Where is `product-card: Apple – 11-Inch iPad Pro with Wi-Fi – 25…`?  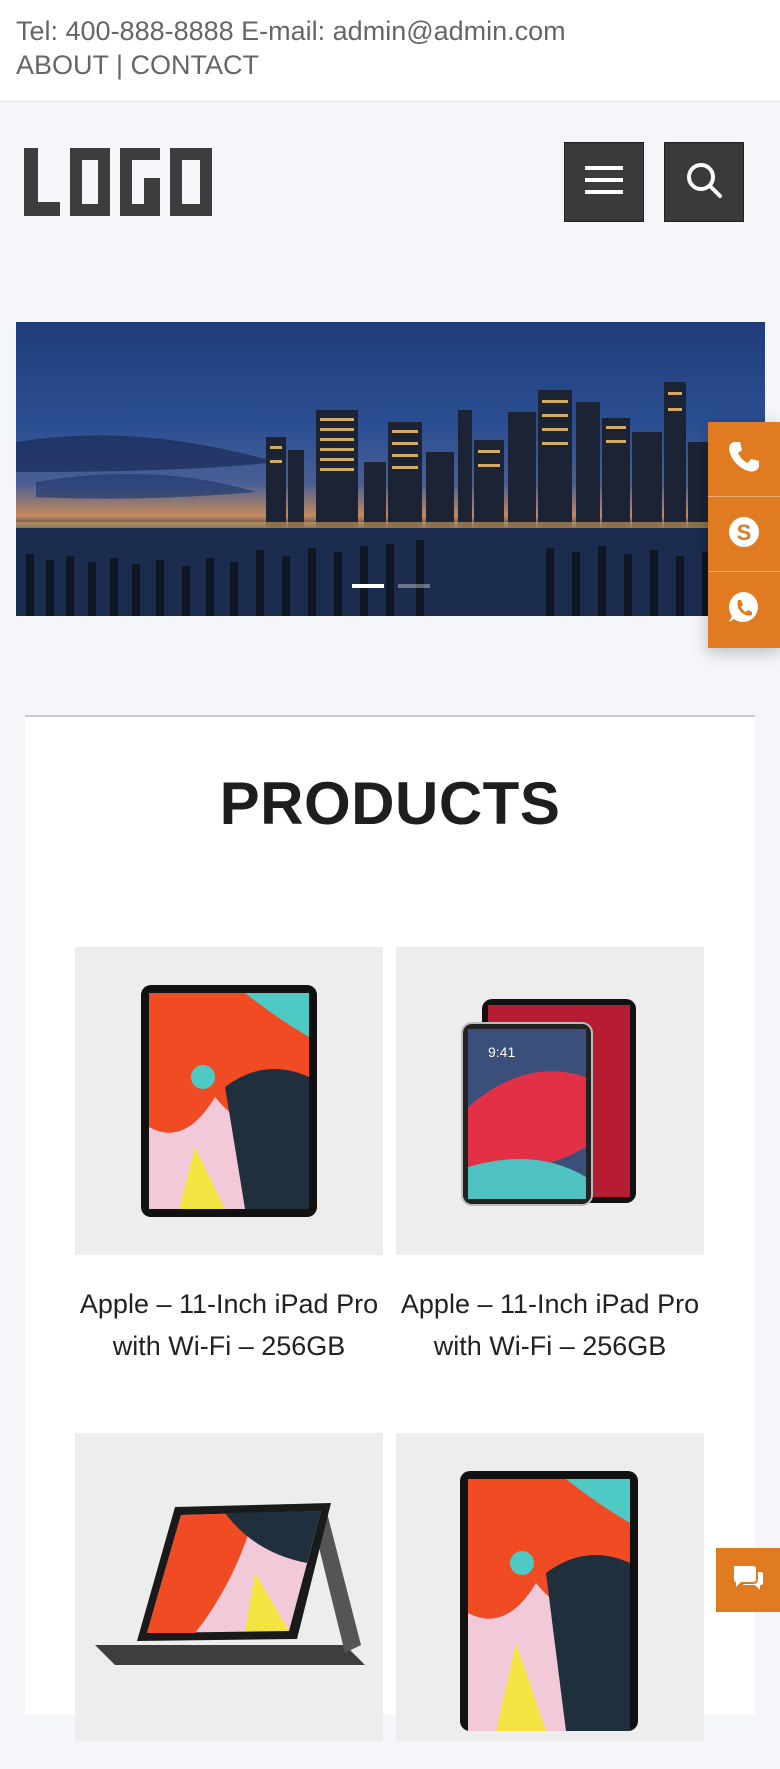
product-card: Apple – 11-Inch iPad Pro with Wi-Fi – 25… is located at coordinates (229, 1157).